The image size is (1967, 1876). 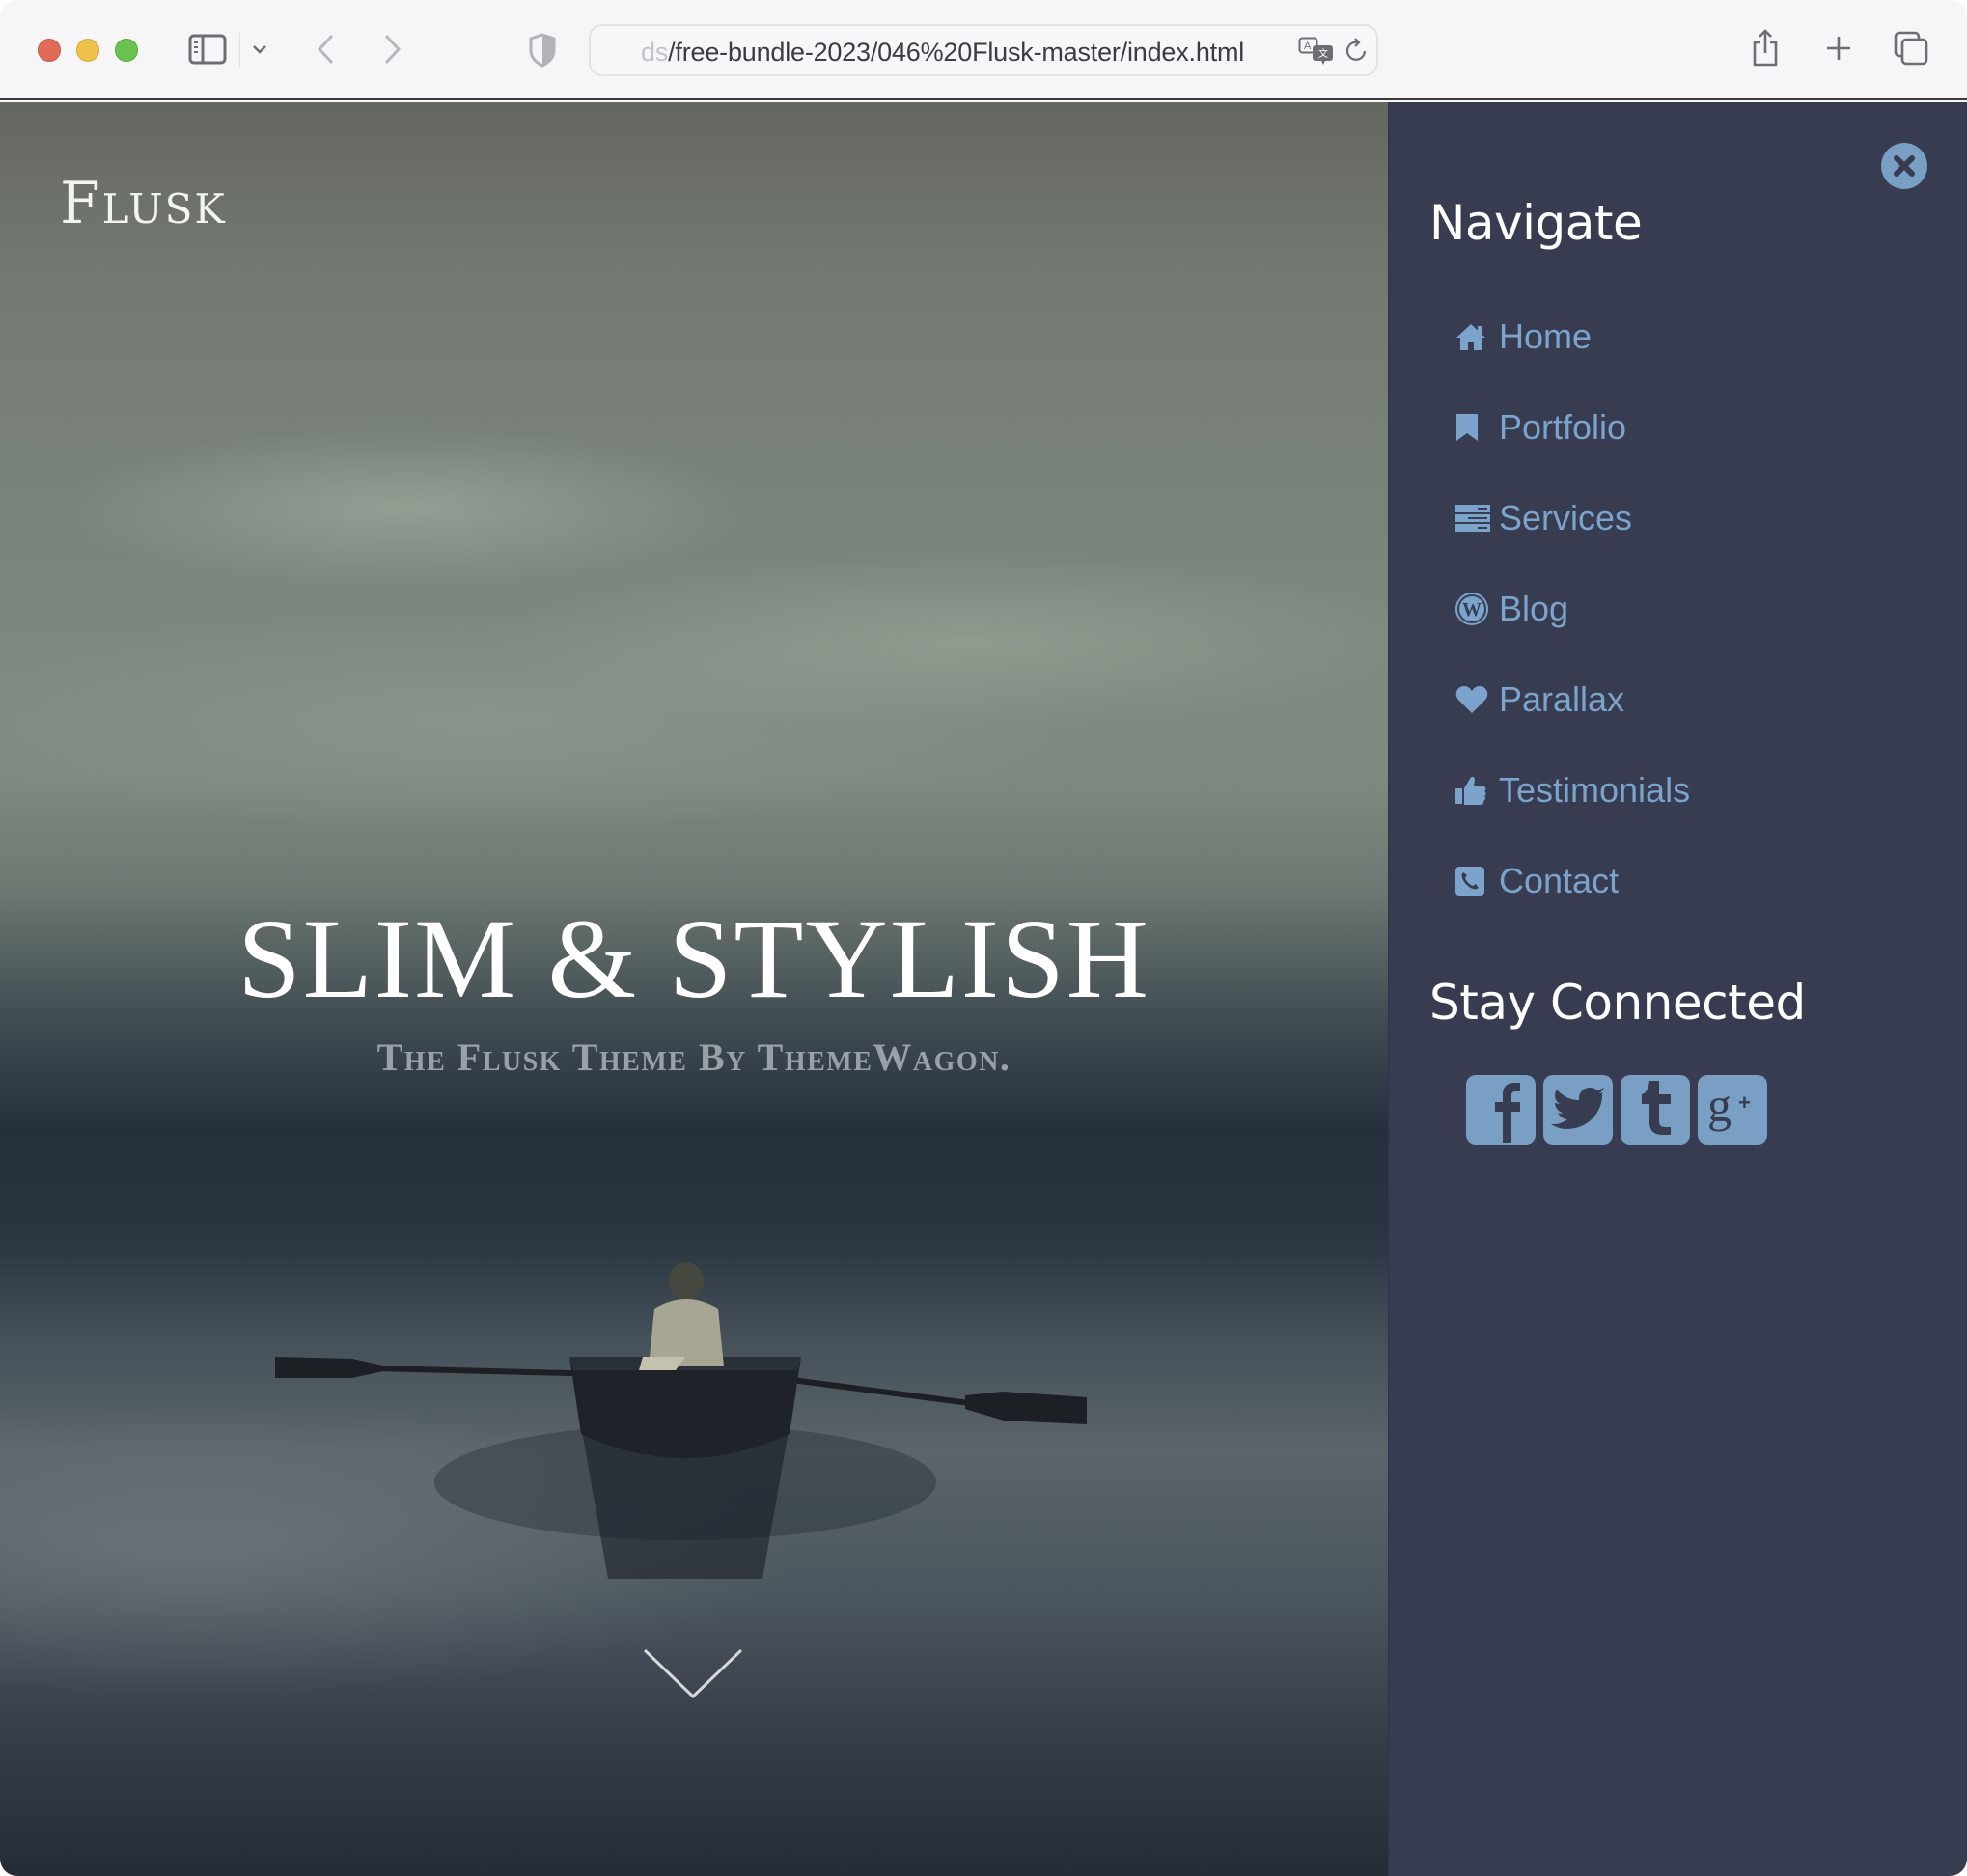 I want to click on stay-connected-heading: Stay Connected, so click(x=1617, y=1003).